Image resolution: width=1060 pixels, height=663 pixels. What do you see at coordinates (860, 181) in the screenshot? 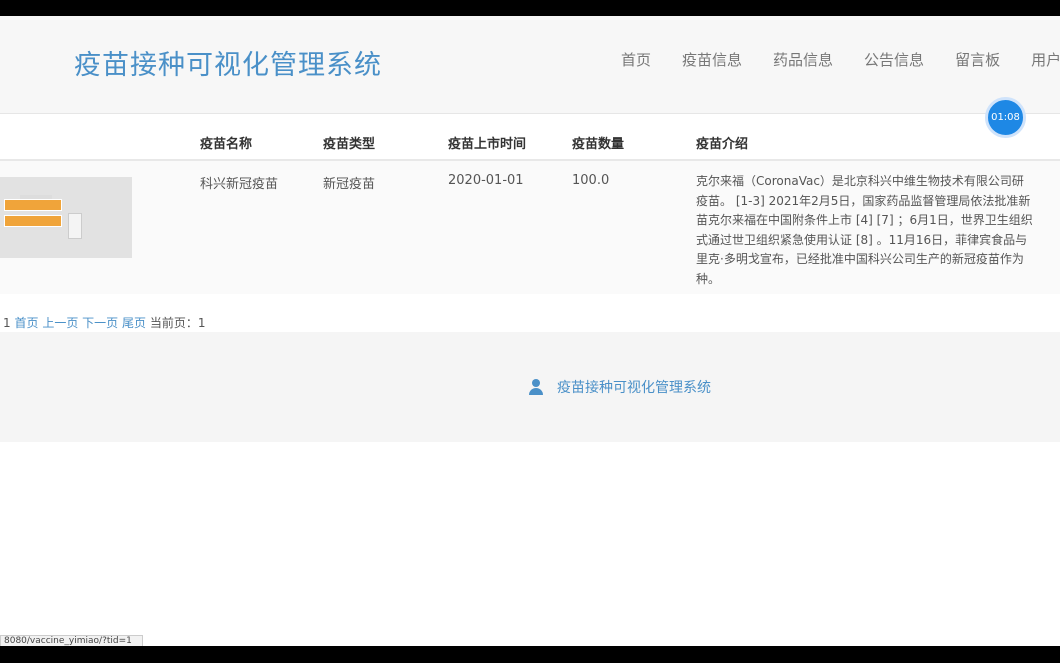
I see `description-line: 克尔来福（CoronaVac）是北京科兴中维生物技术有限公司研` at bounding box center [860, 181].